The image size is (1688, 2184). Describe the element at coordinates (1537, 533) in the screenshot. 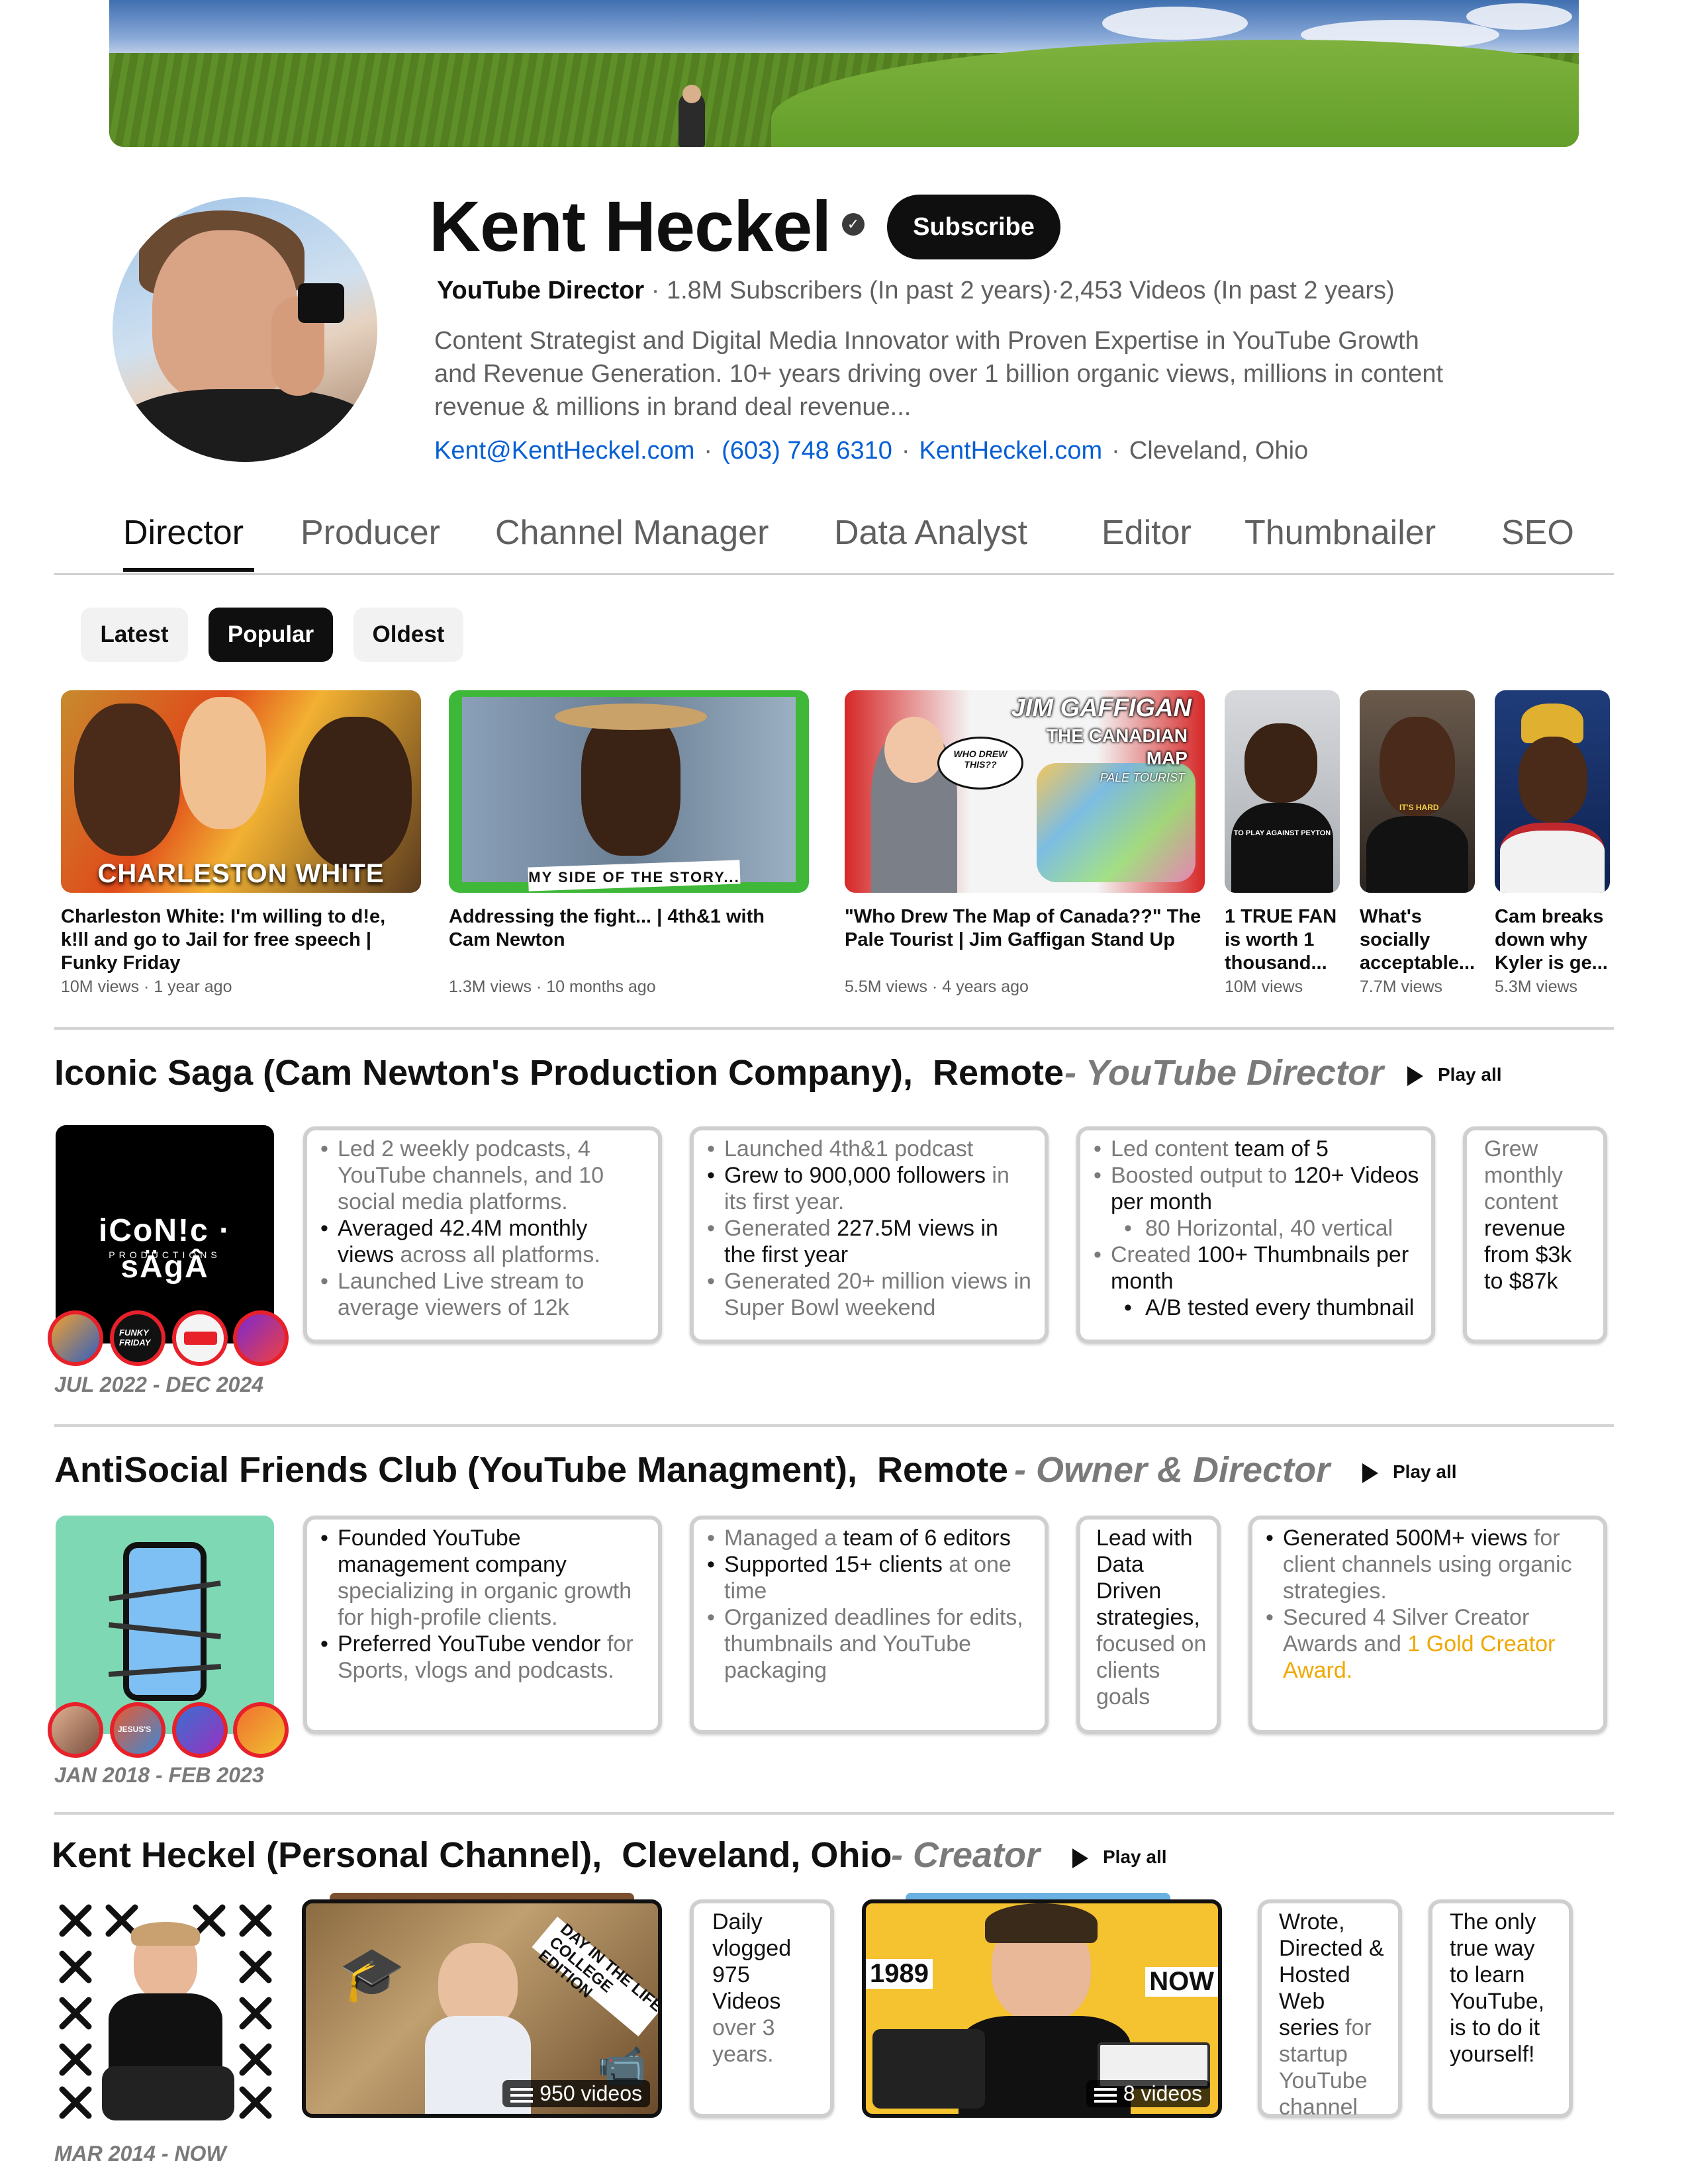

I see `tab-seo: SEO` at that location.